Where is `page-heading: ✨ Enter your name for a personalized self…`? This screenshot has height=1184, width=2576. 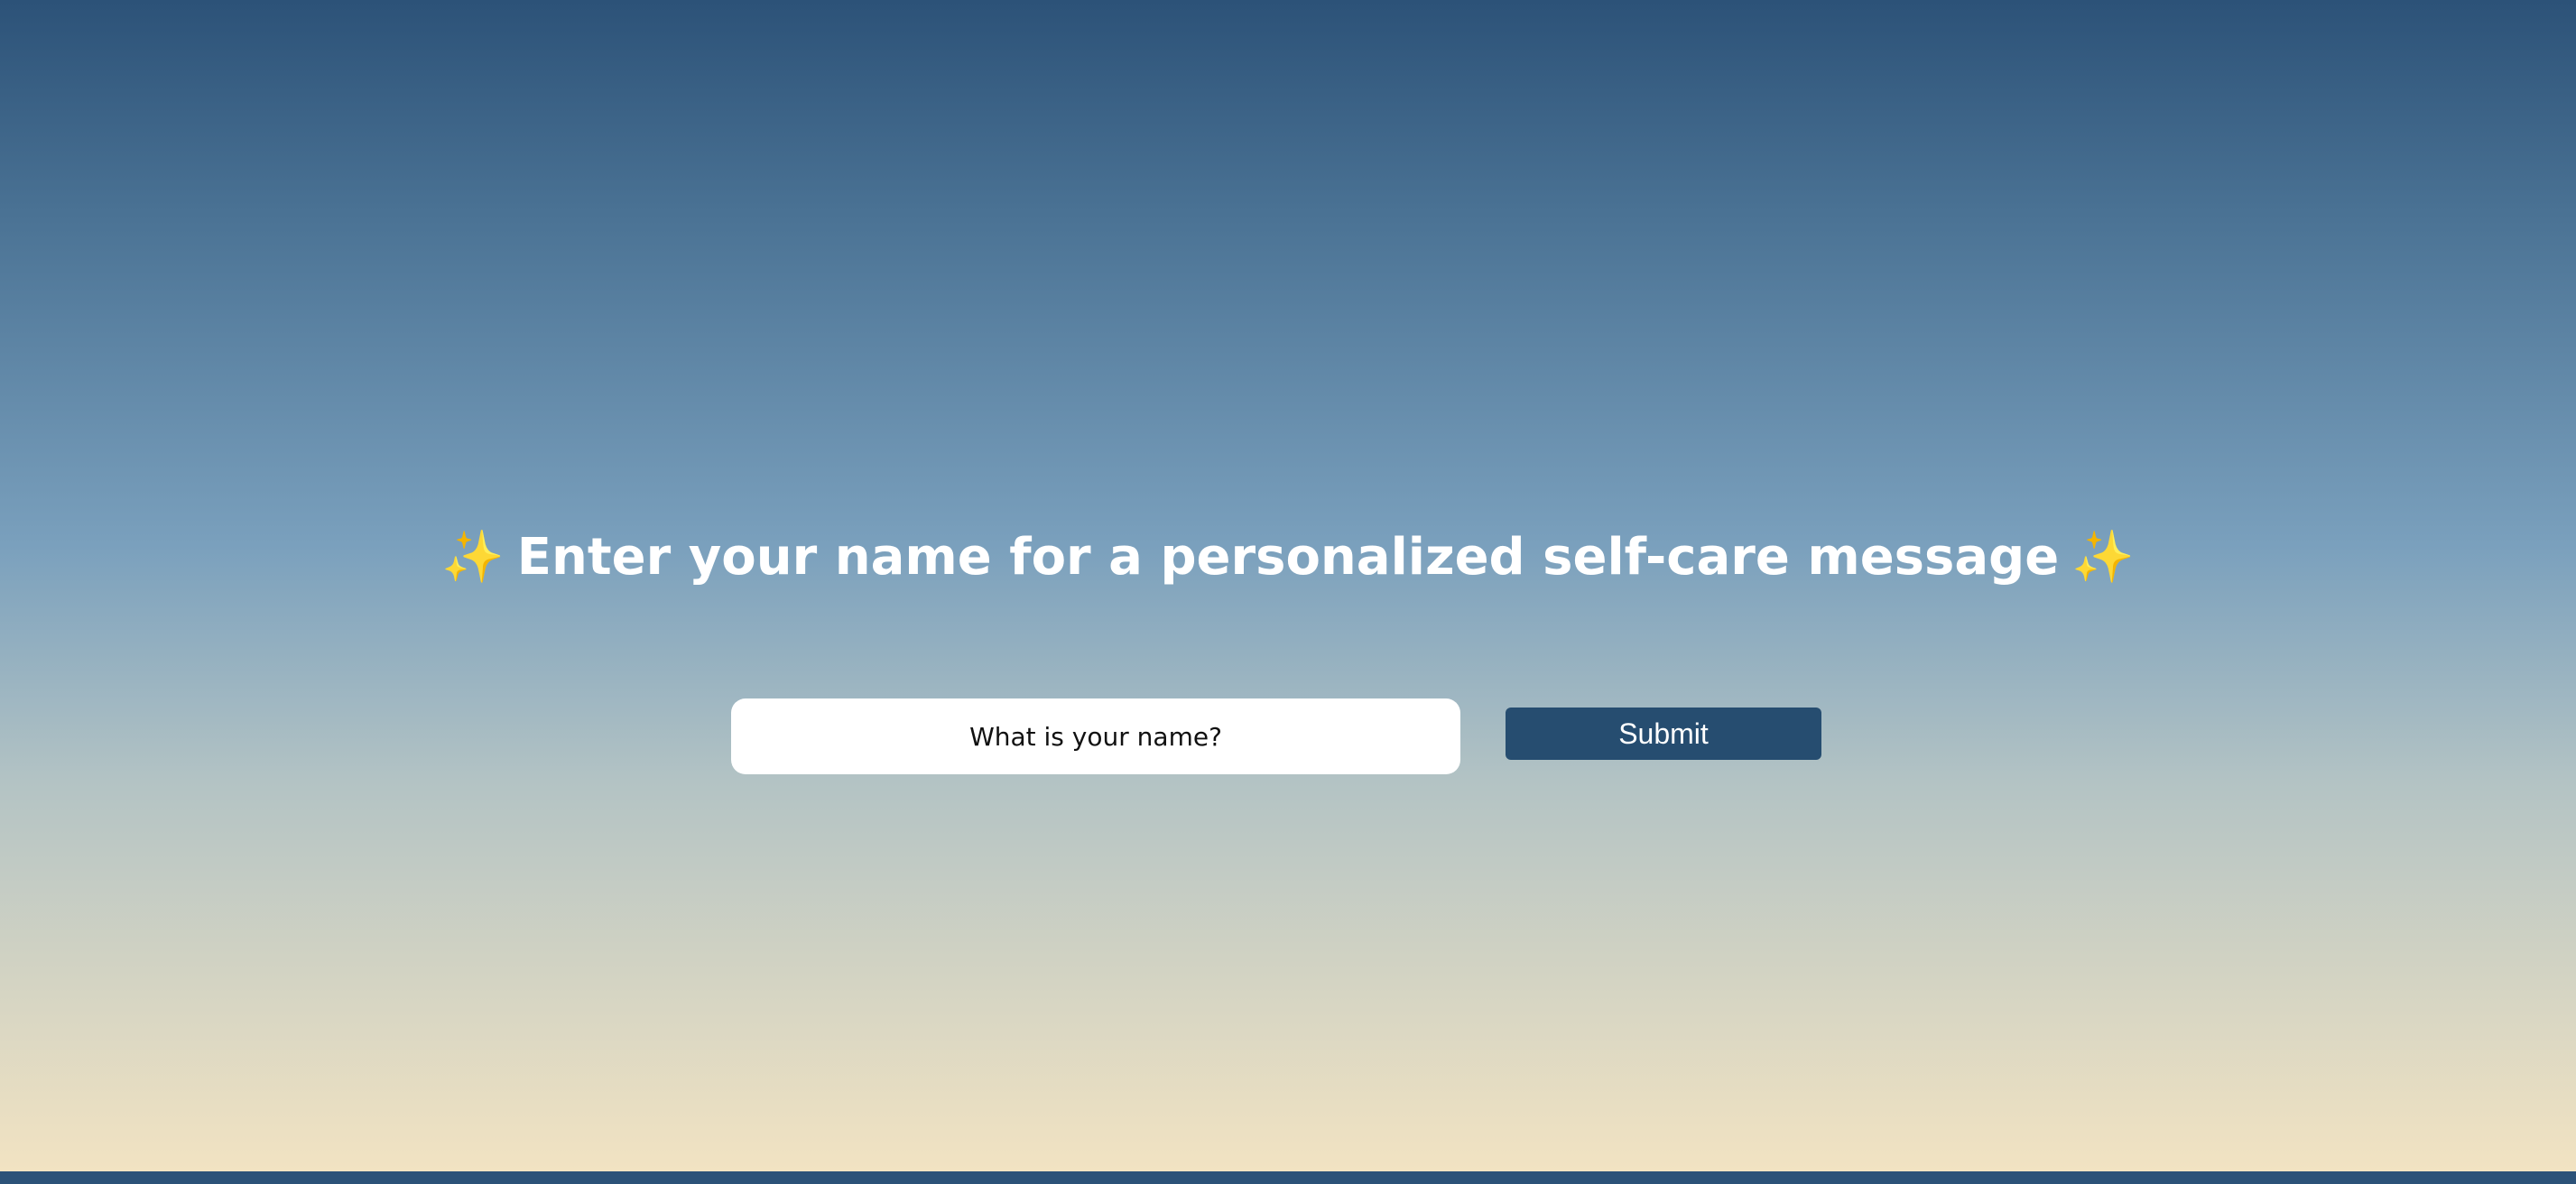
page-heading: ✨ Enter your name for a personalized self… is located at coordinates (1288, 557).